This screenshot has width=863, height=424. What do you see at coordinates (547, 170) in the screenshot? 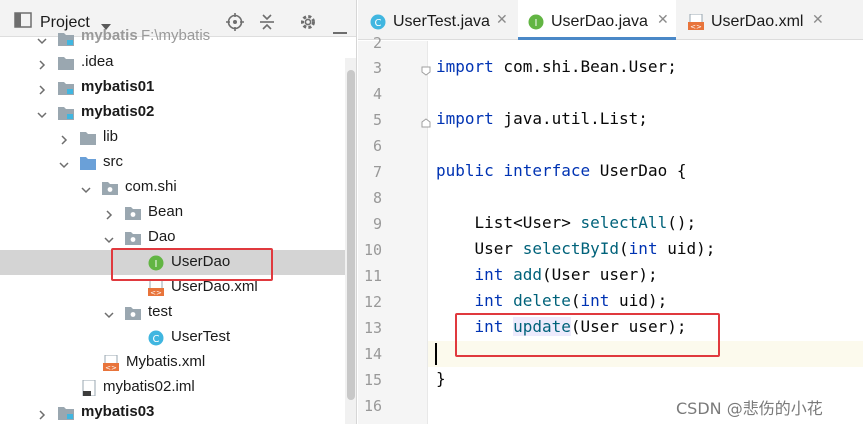
I see `code-token: interface` at bounding box center [547, 170].